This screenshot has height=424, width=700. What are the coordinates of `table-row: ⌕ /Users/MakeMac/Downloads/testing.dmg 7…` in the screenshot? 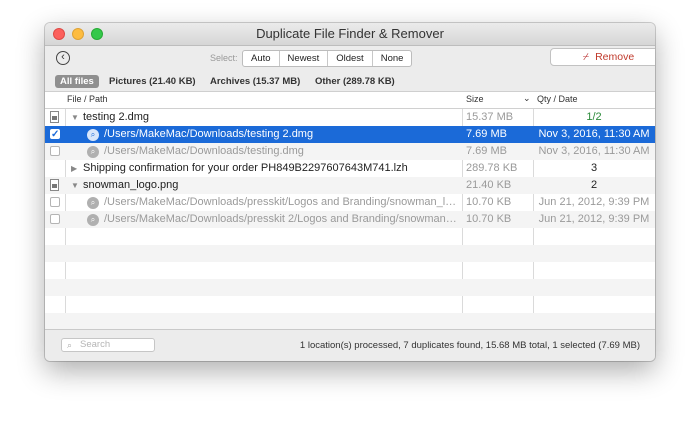 It's located at (350, 151).